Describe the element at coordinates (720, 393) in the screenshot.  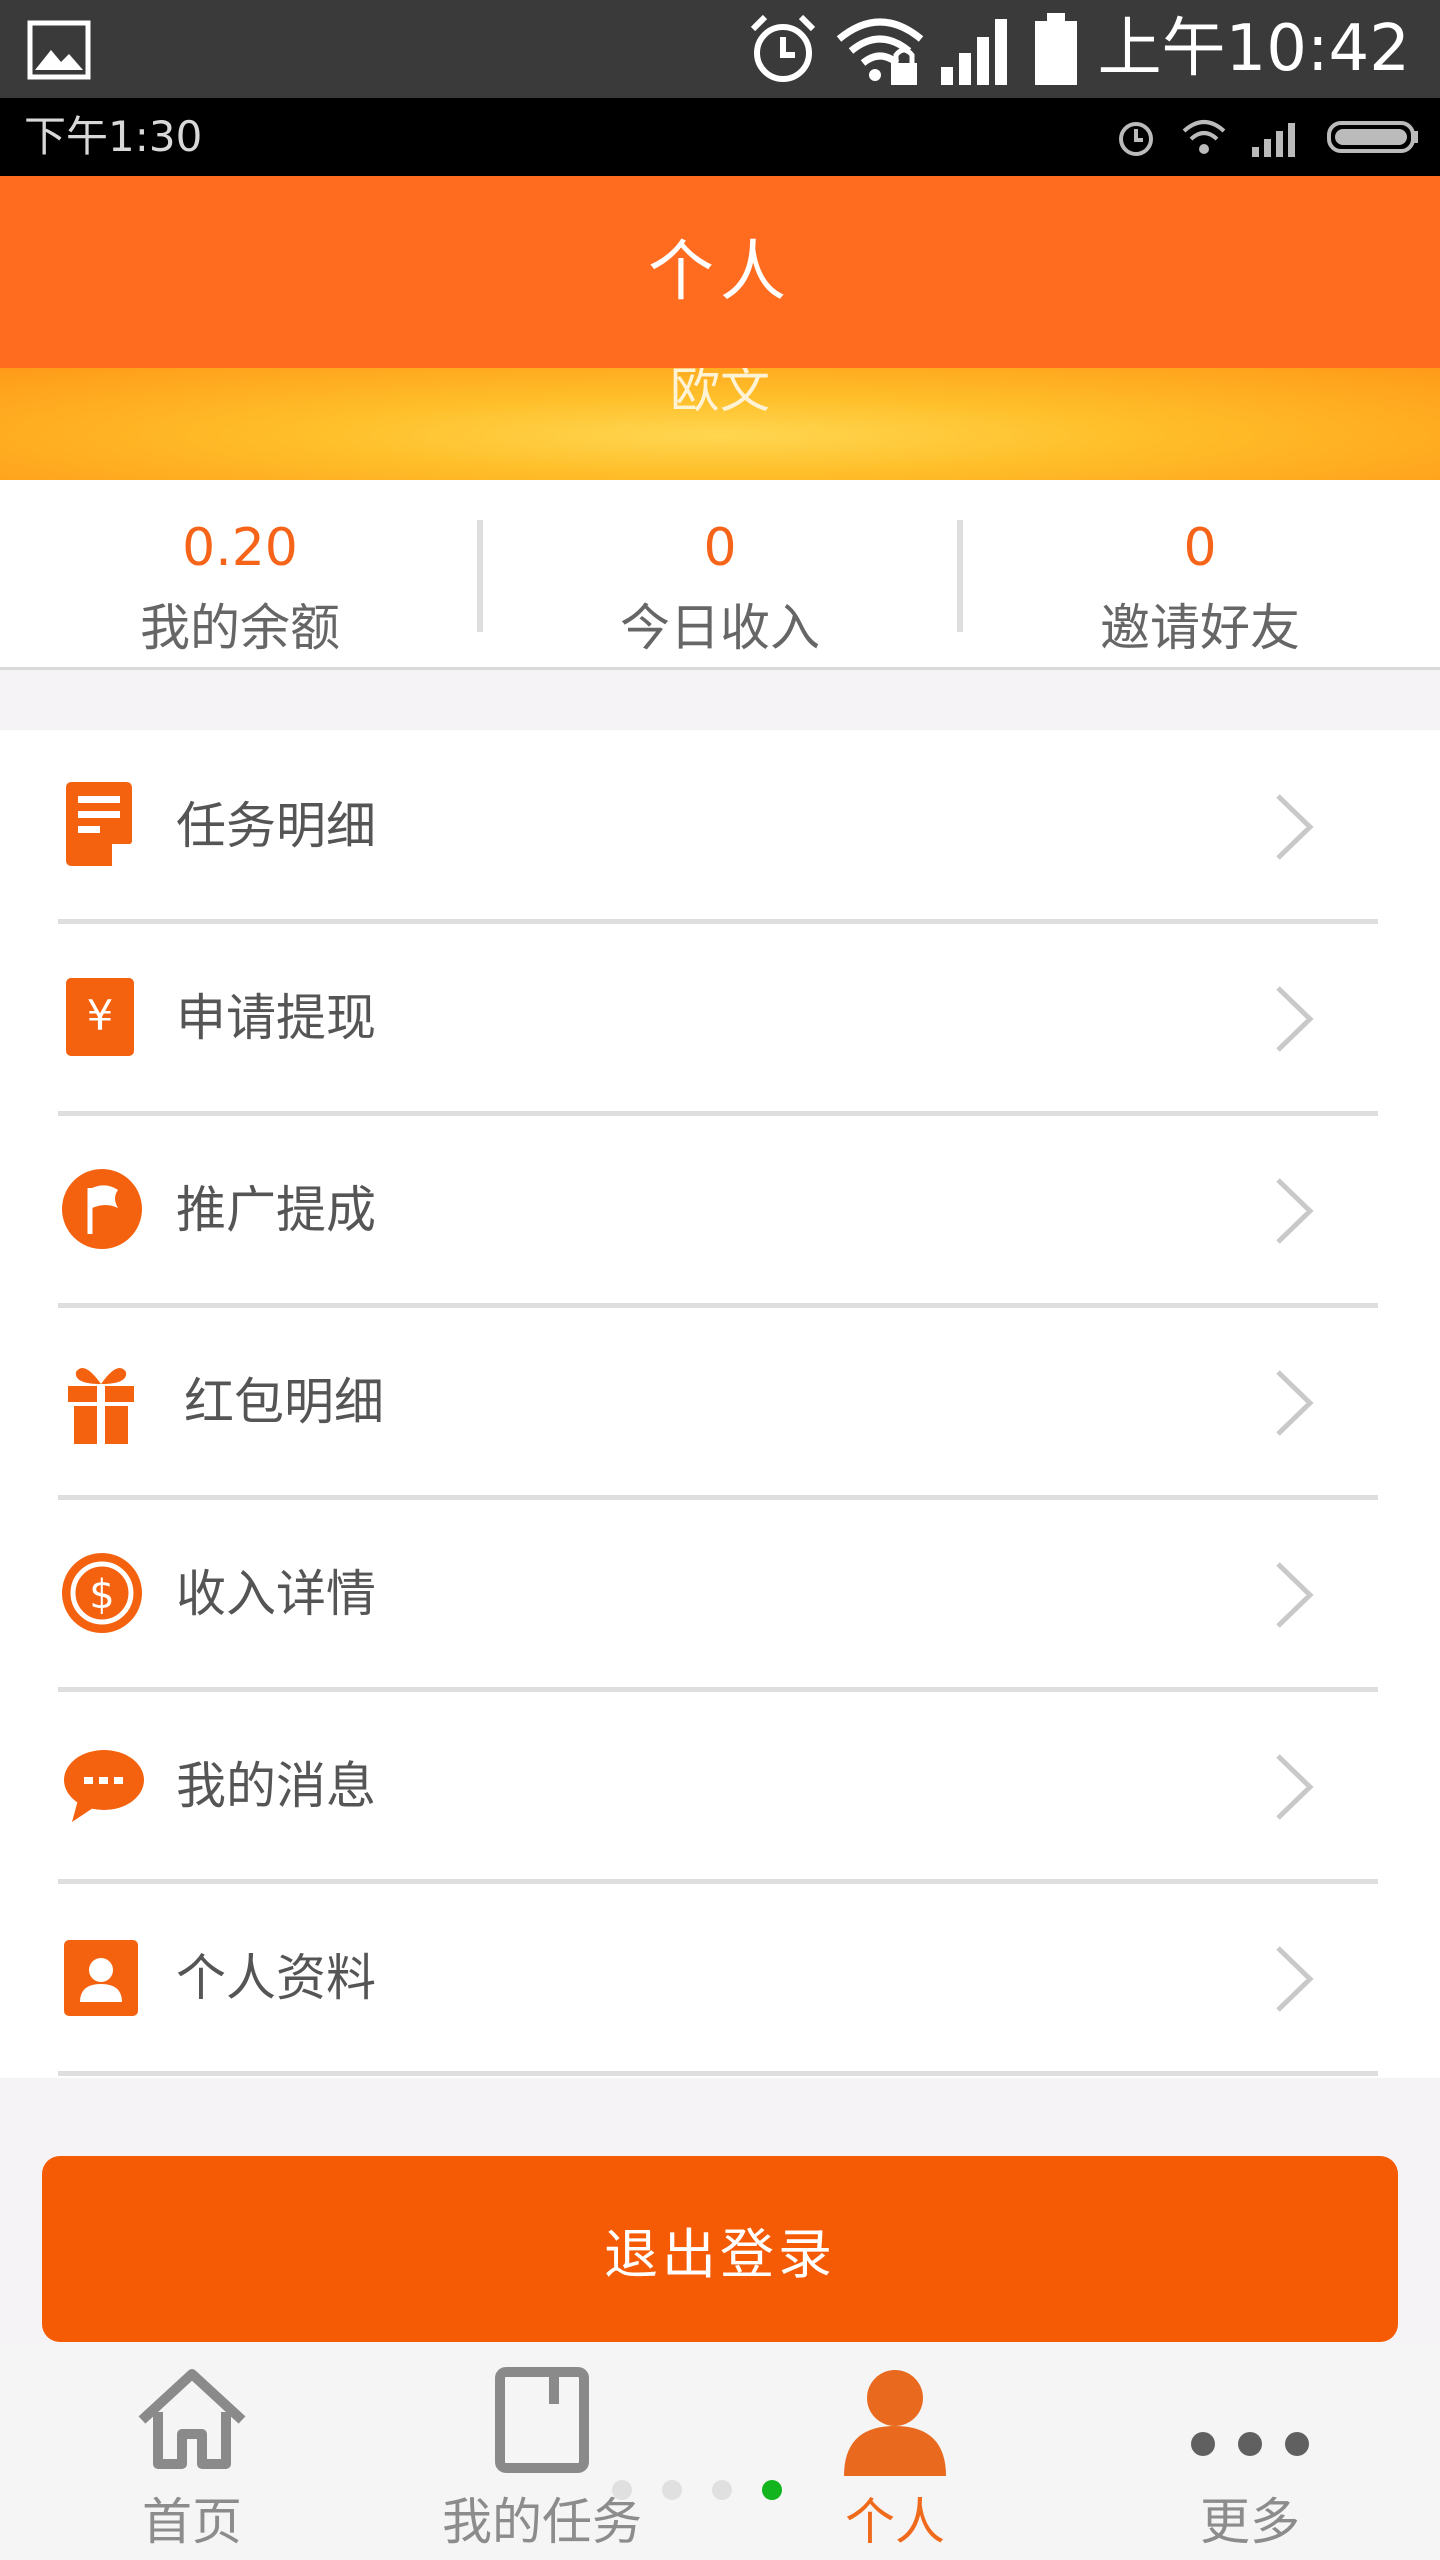
I see `user-name: 欧文` at that location.